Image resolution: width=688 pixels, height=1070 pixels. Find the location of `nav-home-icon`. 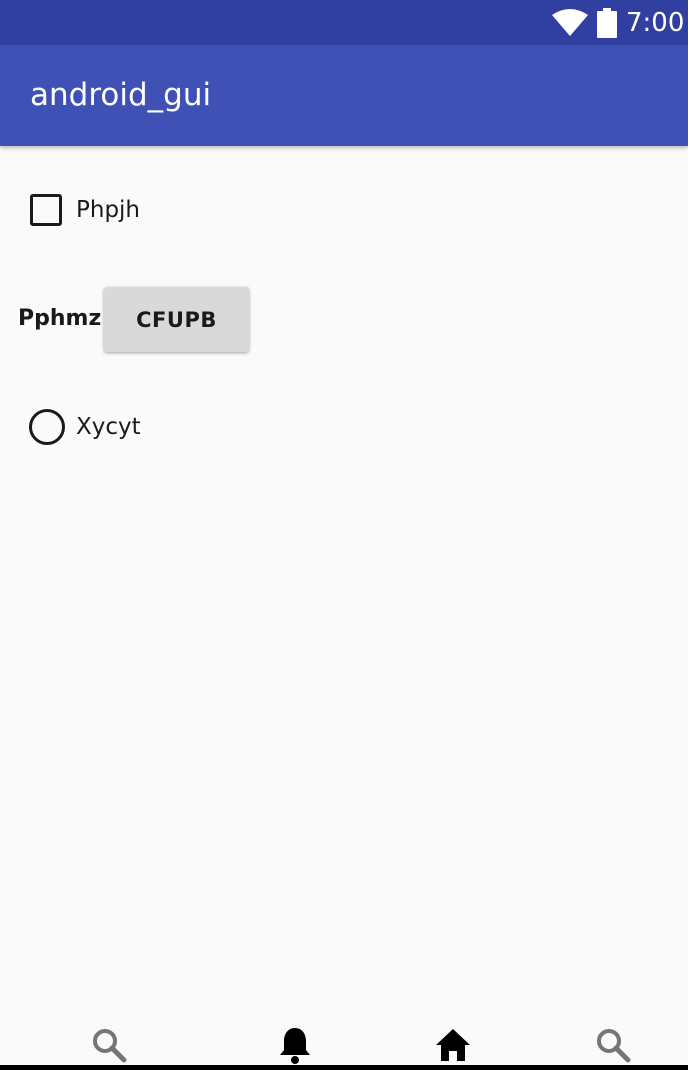

nav-home-icon is located at coordinates (453, 1045).